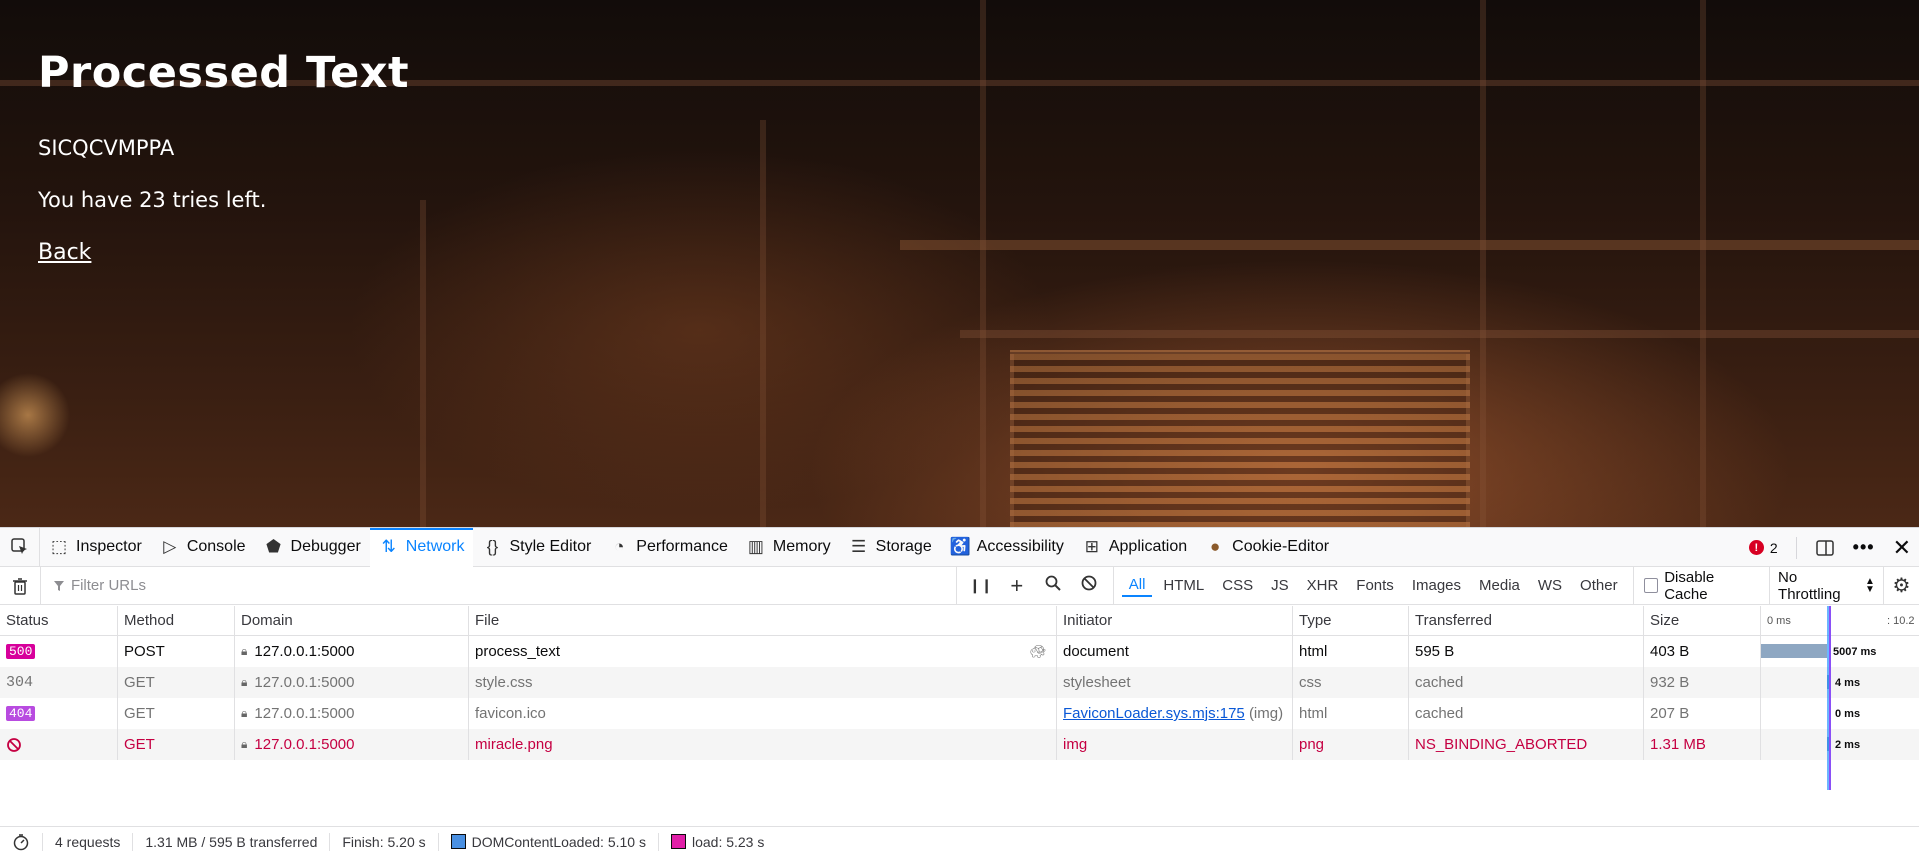  I want to click on column-header-transferred: Transferred, so click(1526, 620).